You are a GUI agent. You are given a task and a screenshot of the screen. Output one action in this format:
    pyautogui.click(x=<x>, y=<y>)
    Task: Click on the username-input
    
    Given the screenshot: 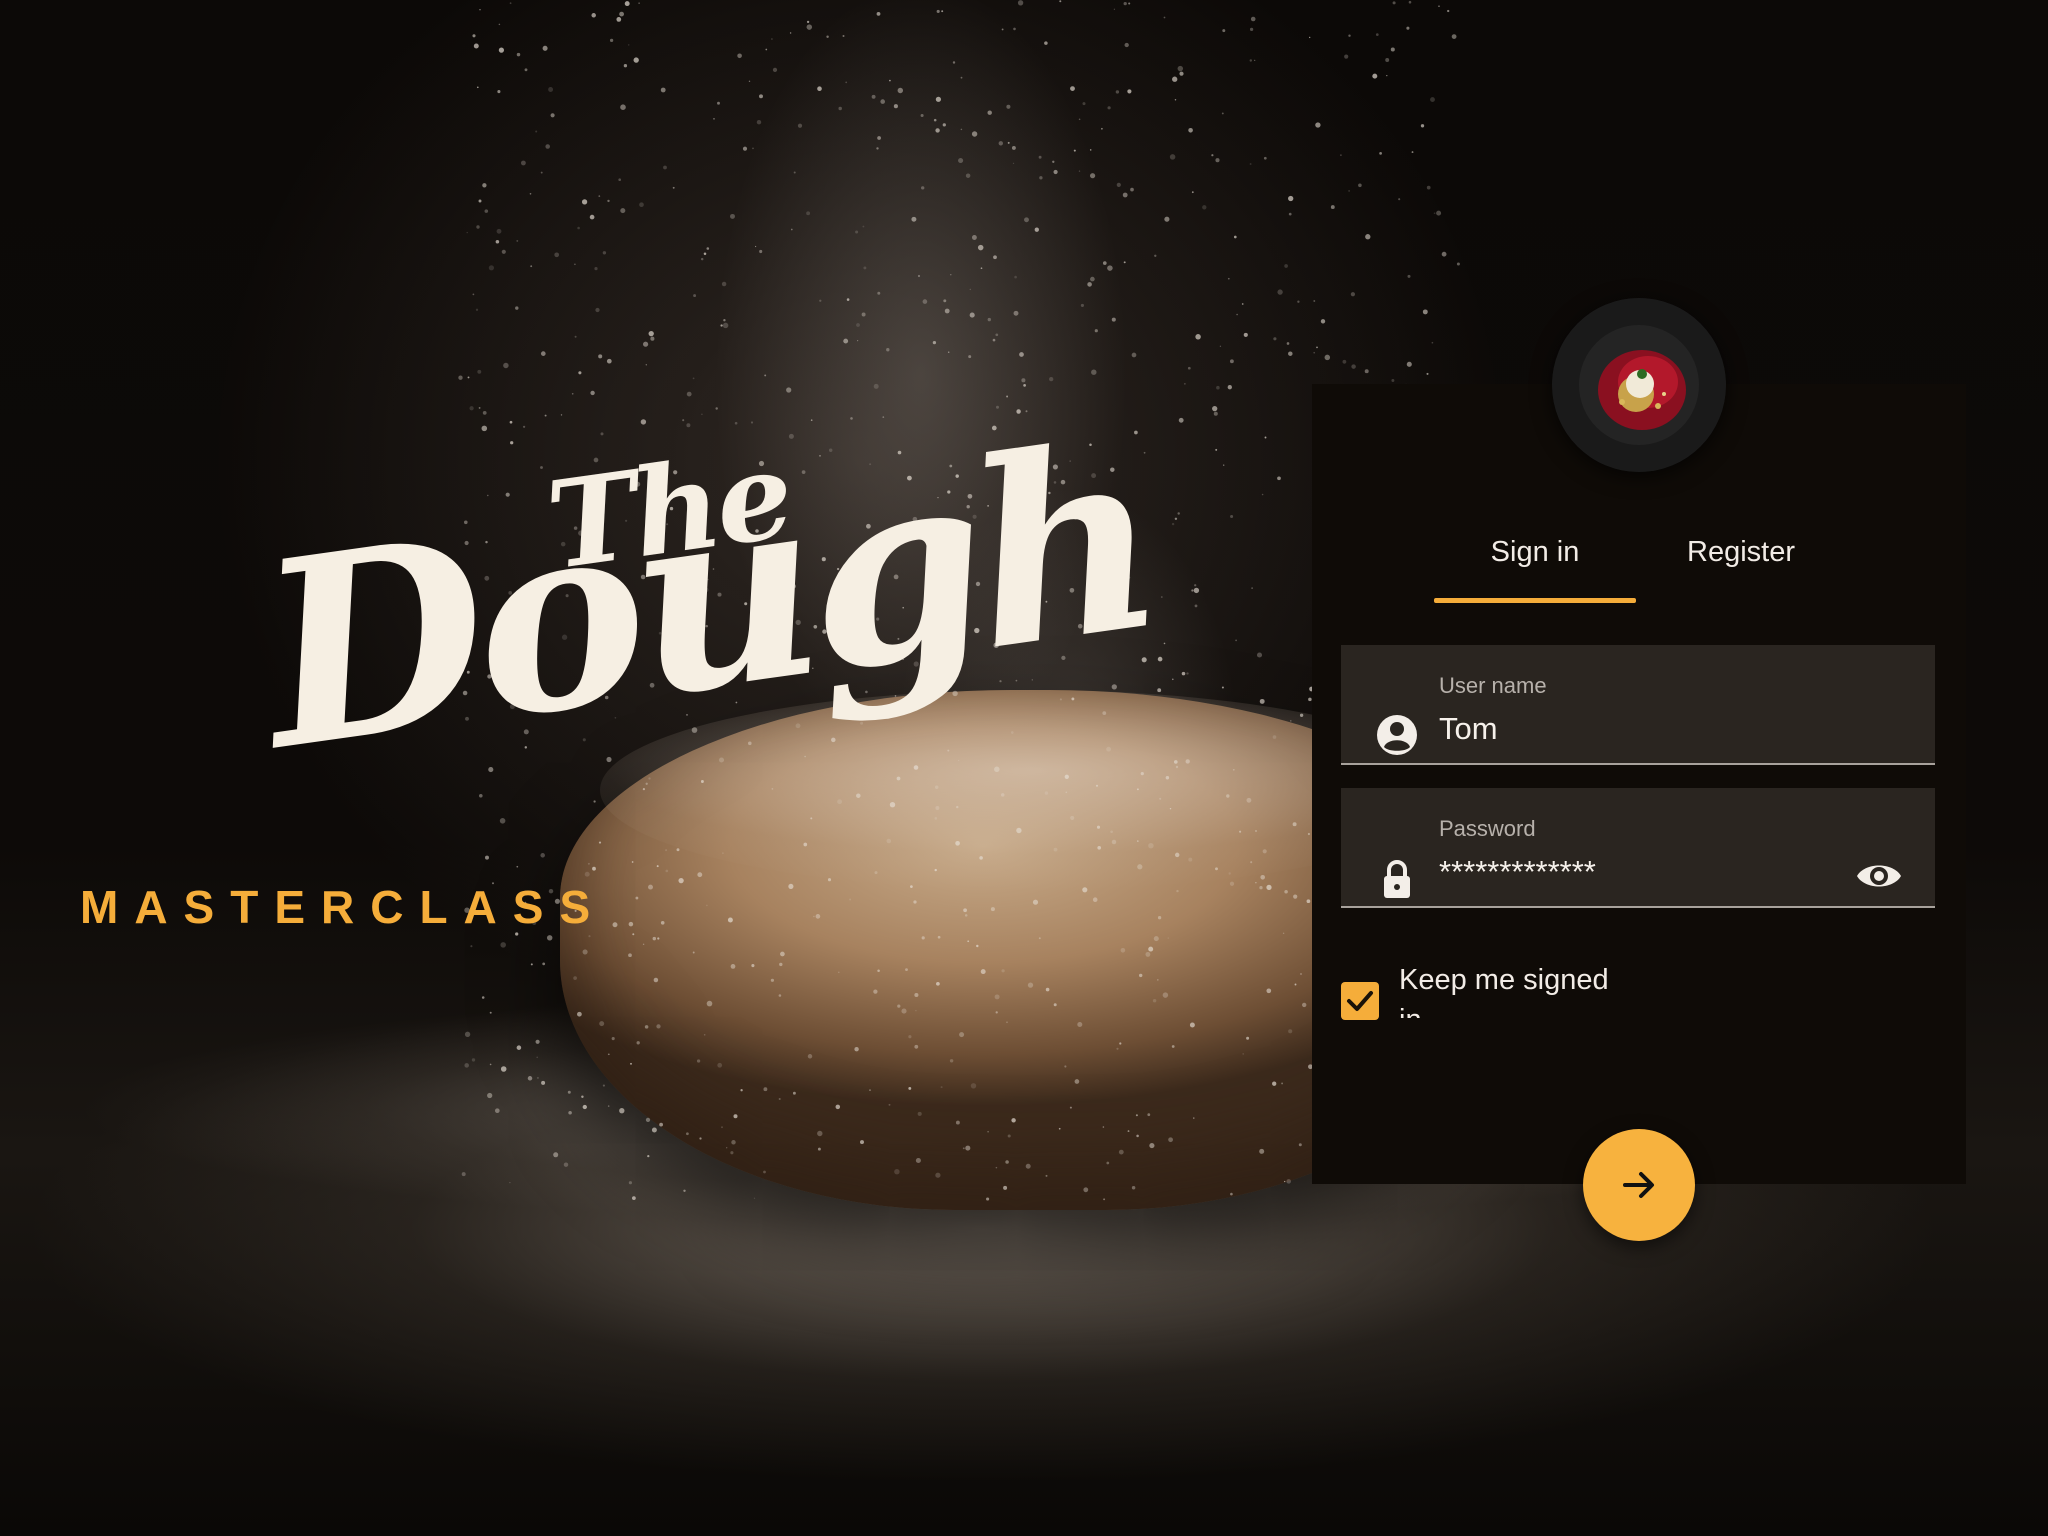 What is the action you would take?
    pyautogui.click(x=1654, y=729)
    